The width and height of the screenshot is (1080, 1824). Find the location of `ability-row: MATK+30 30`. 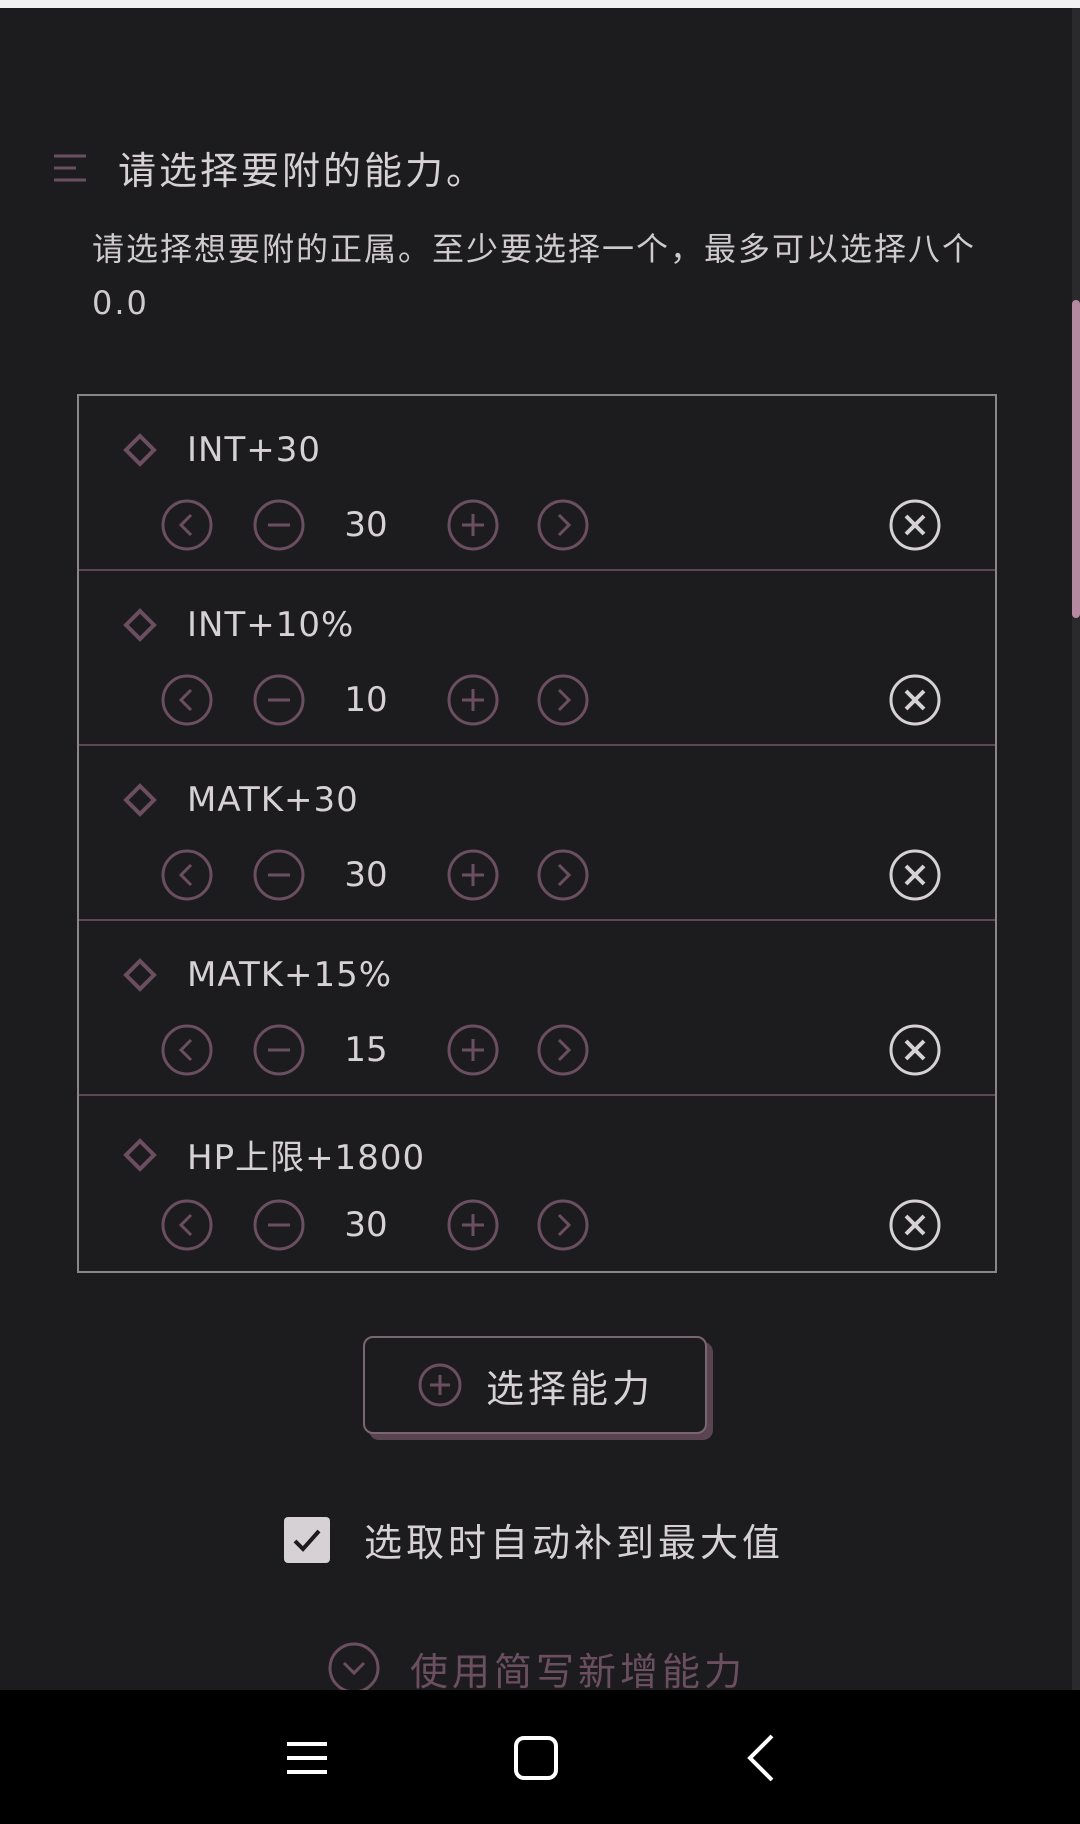

ability-row: MATK+30 30 is located at coordinates (537, 833).